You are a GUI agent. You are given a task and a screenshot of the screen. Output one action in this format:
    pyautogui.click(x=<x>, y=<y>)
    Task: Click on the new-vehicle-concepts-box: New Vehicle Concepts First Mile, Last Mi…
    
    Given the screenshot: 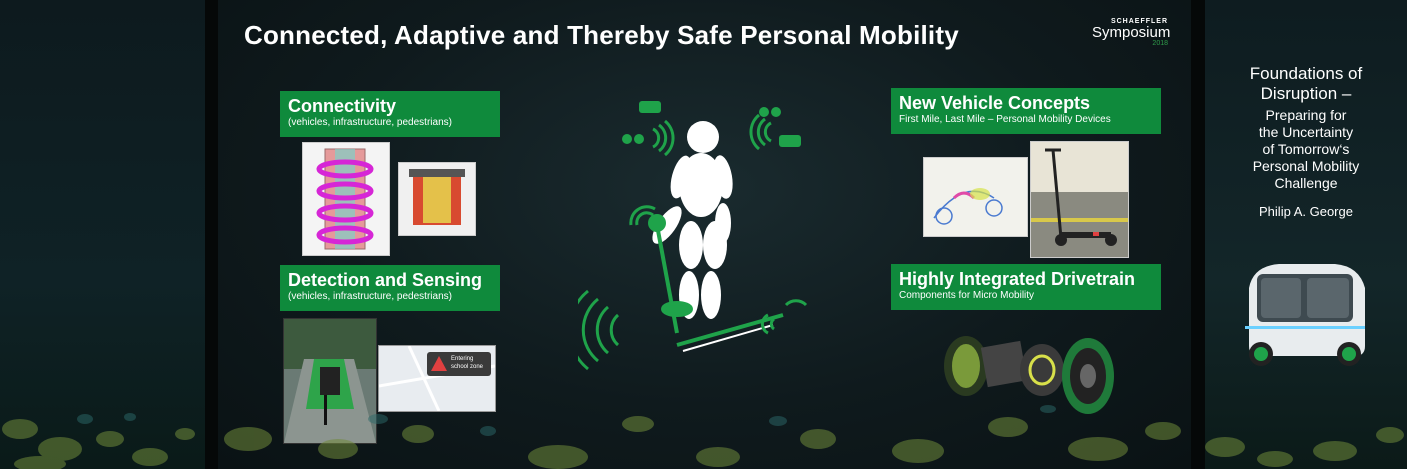 What is the action you would take?
    pyautogui.click(x=1026, y=111)
    